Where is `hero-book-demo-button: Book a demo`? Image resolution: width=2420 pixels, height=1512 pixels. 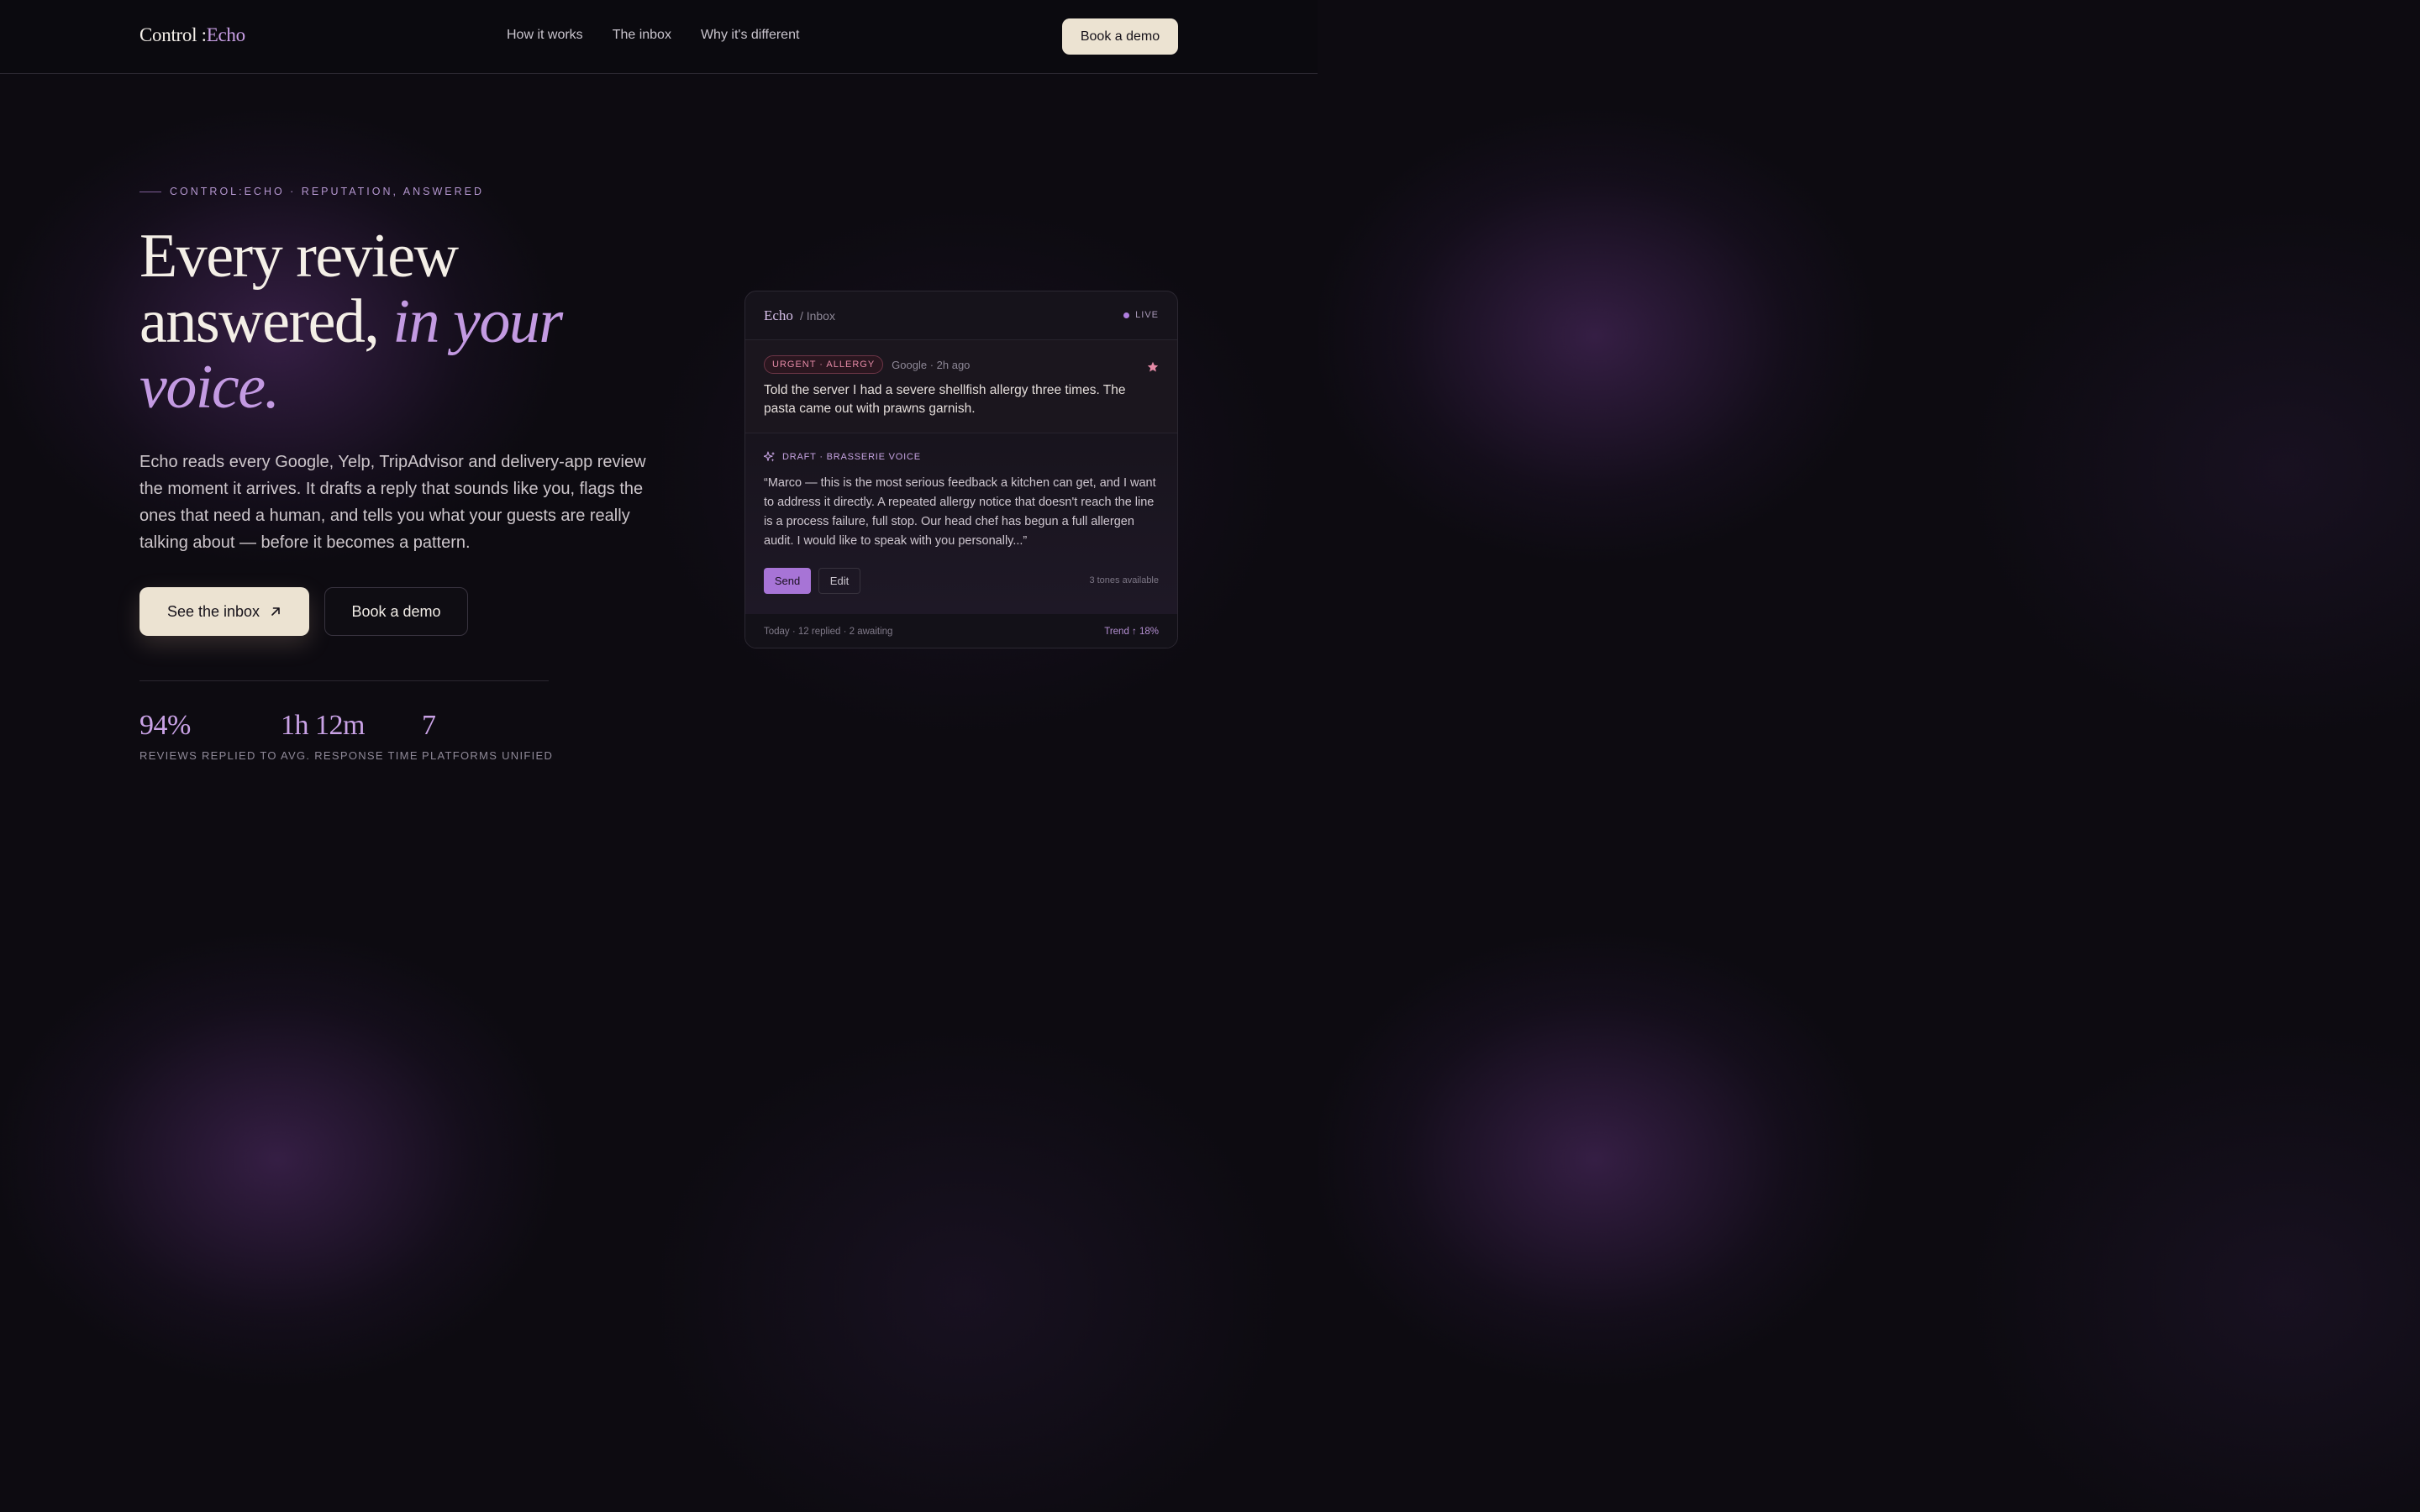 hero-book-demo-button: Book a demo is located at coordinates (396, 611).